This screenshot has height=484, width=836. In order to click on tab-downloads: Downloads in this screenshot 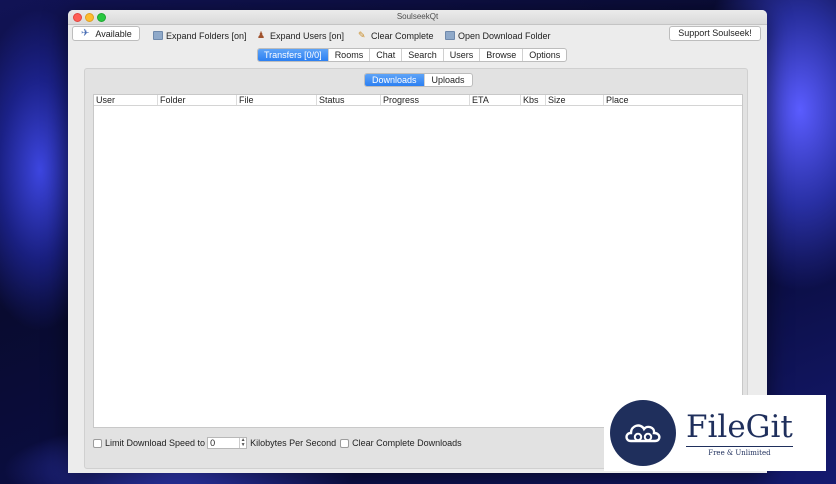, I will do `click(395, 80)`.